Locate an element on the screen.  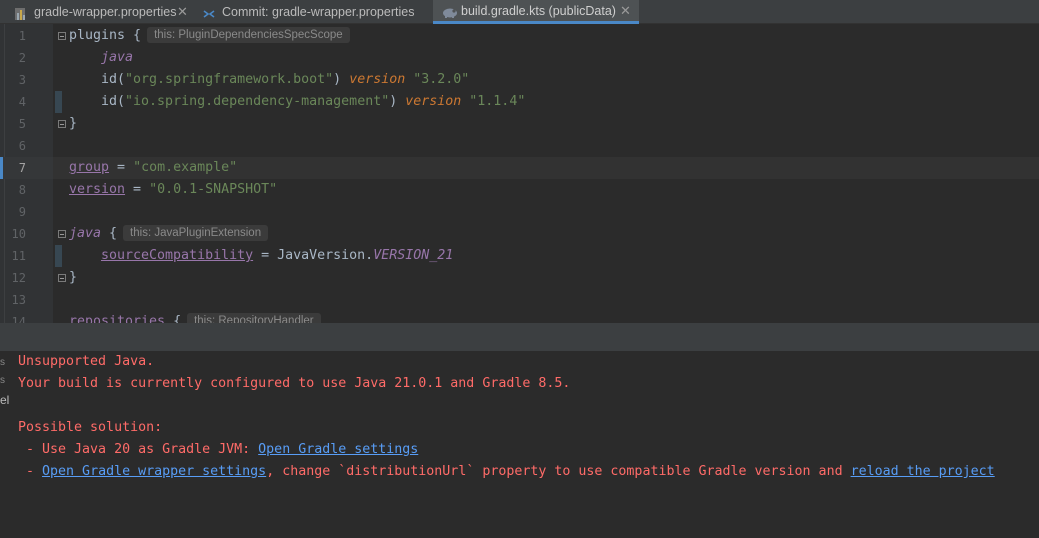
line-number: 2 is located at coordinates (22, 58).